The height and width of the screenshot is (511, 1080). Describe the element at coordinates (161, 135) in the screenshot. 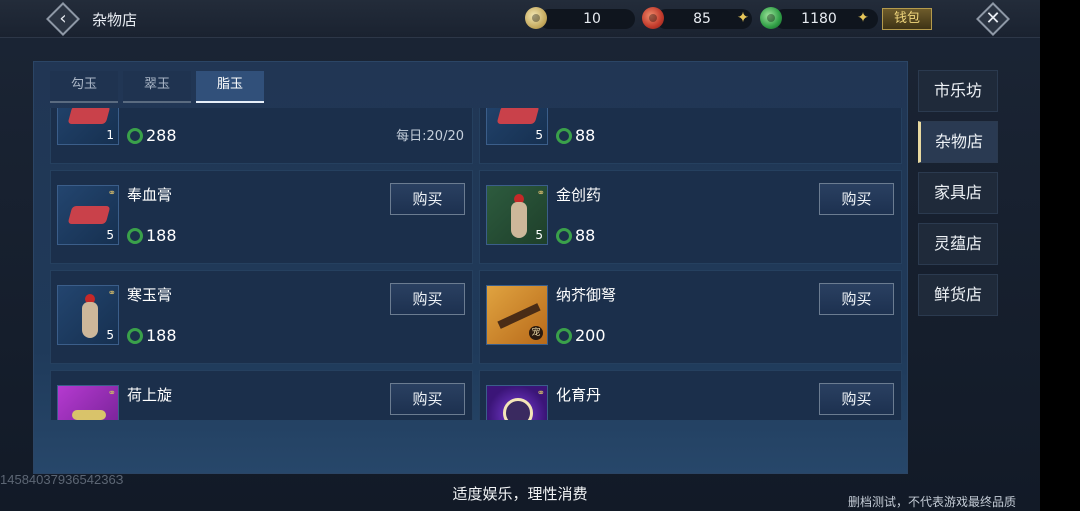

I see `item-price-value: 288` at that location.